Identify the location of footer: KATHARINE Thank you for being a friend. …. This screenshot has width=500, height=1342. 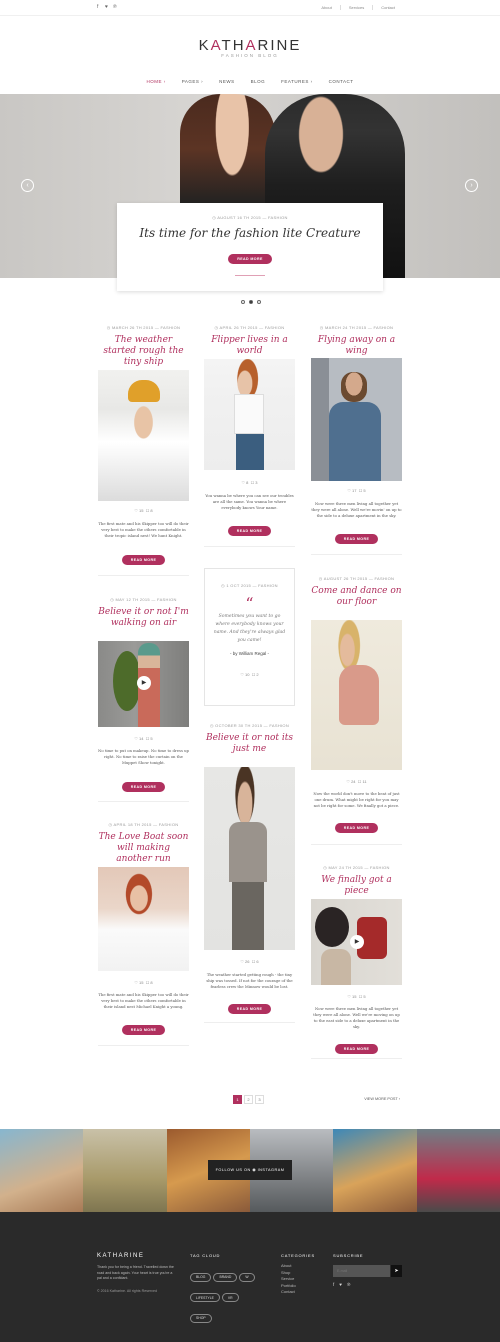
(250, 1277).